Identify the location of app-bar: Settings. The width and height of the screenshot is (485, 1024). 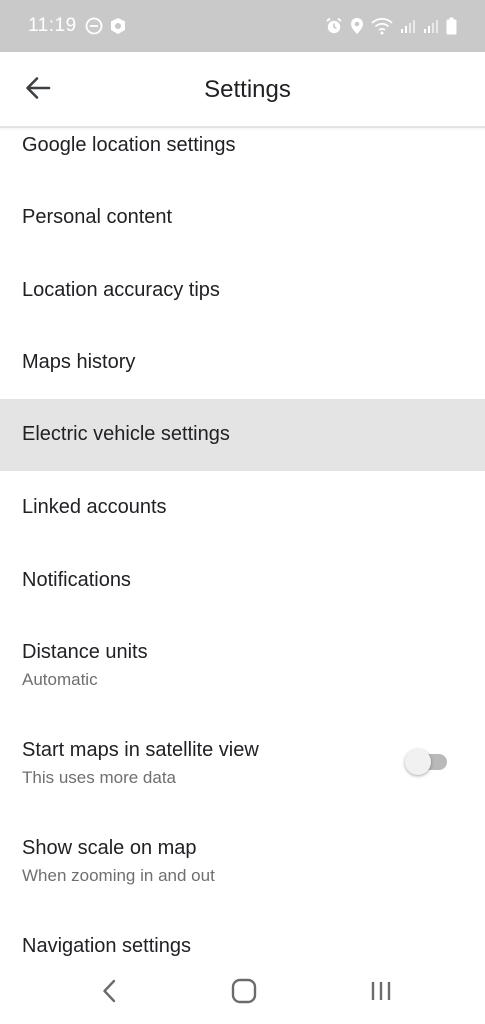
(242, 90).